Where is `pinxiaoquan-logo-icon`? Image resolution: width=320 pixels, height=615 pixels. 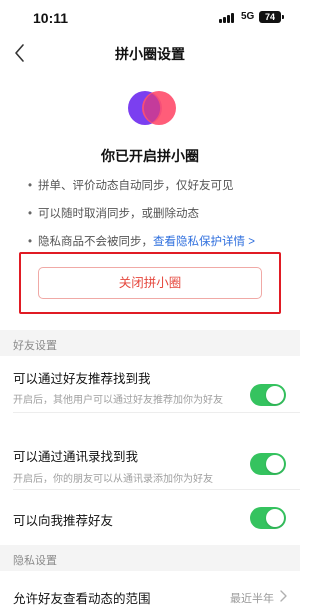
pinxiaoquan-logo-icon is located at coordinates (152, 108).